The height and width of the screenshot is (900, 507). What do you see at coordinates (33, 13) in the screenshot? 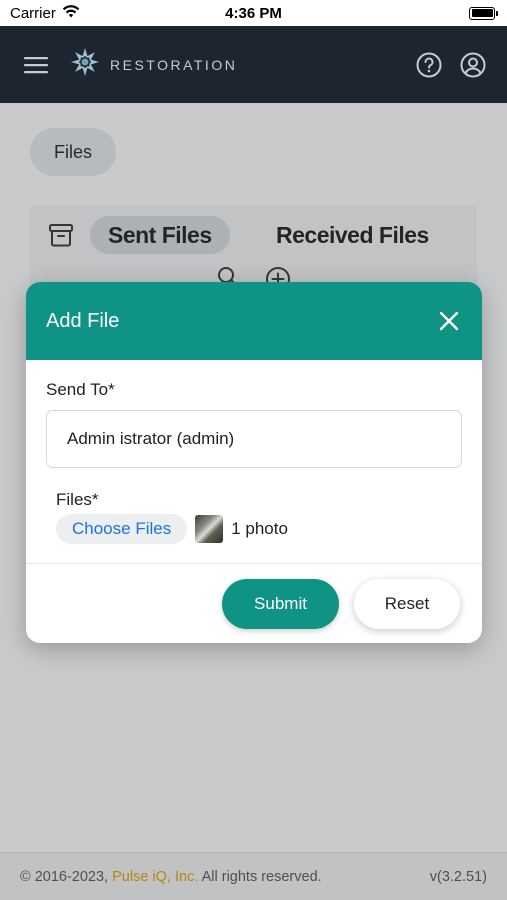
I see `carrier-label: Carrier` at bounding box center [33, 13].